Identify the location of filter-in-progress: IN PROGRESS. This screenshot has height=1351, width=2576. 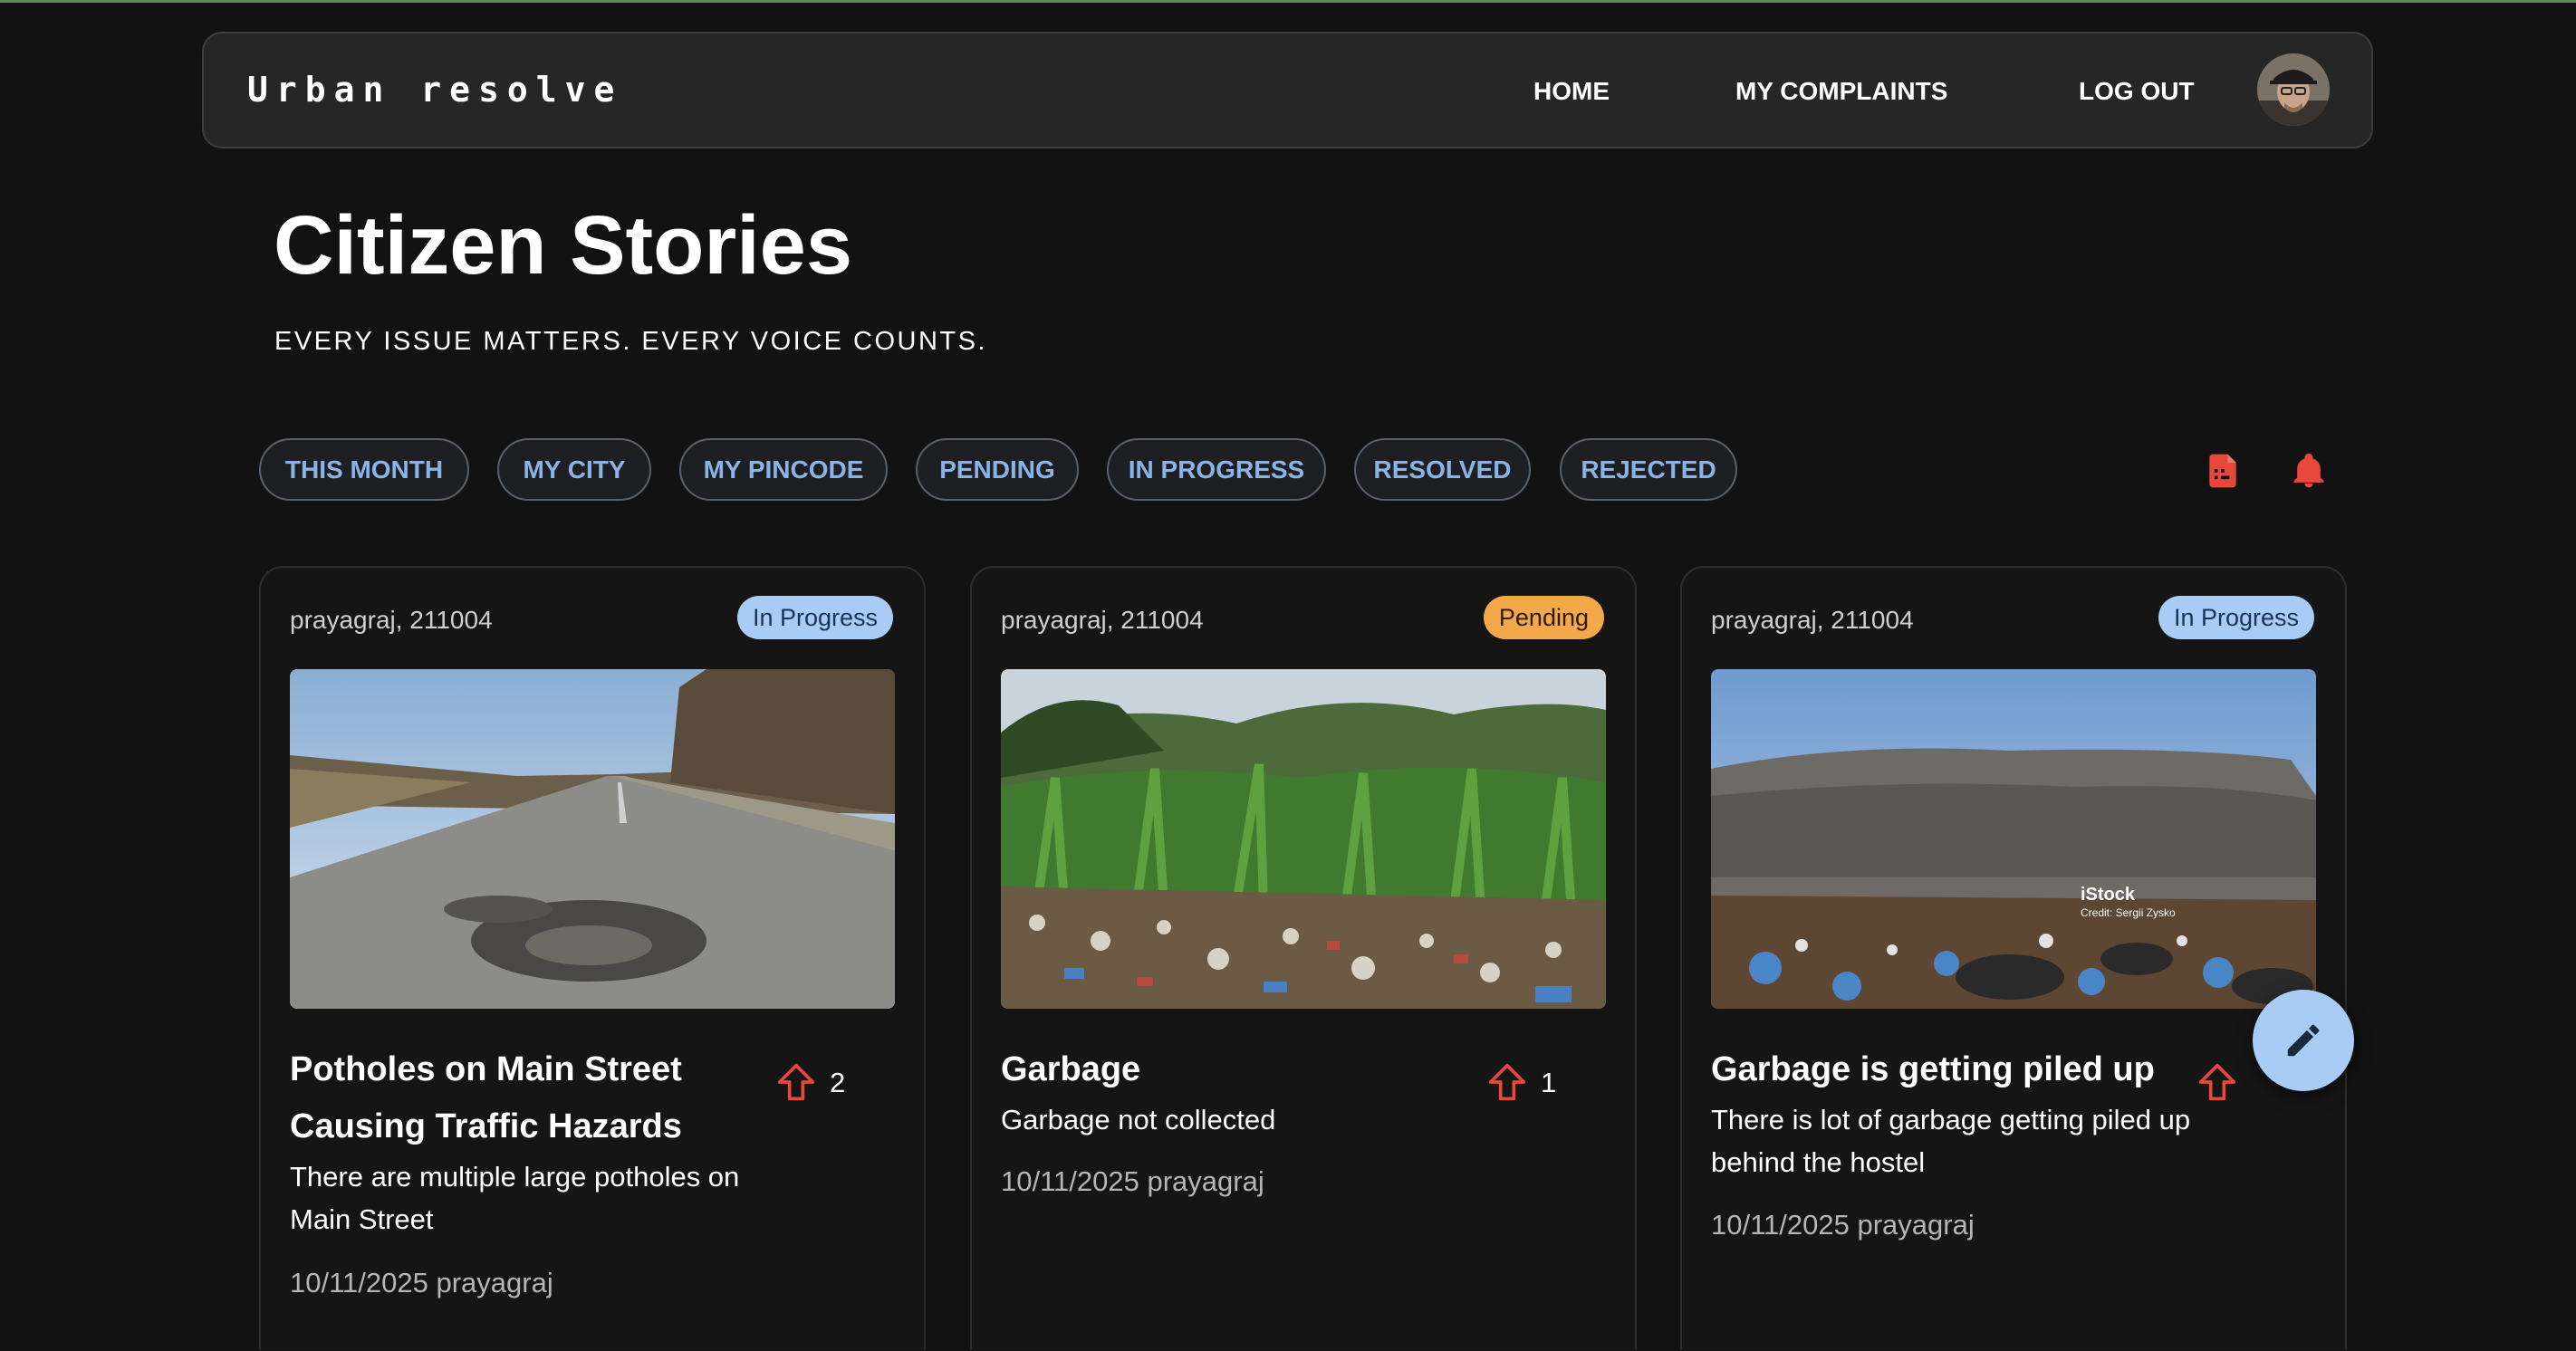
(1216, 469).